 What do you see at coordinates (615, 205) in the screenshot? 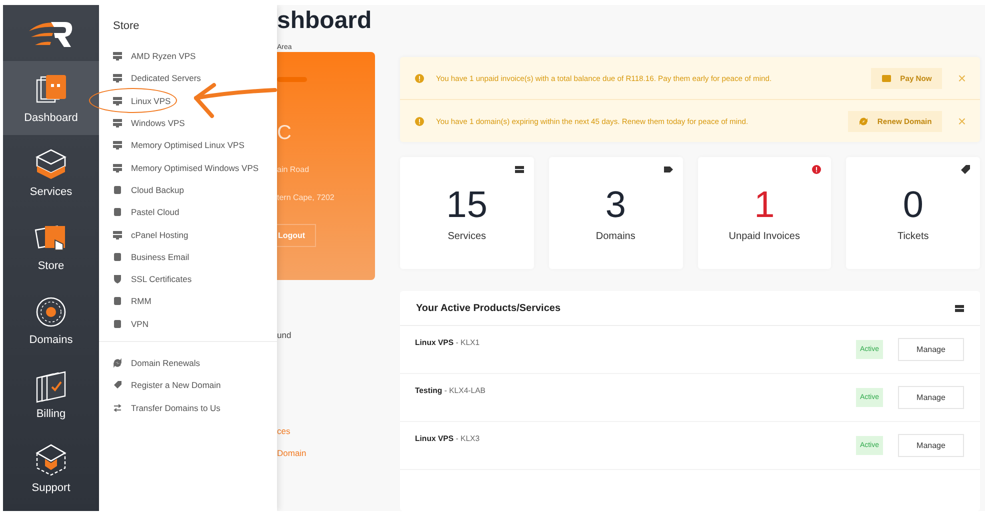
I see `stat-value: 3` at bounding box center [615, 205].